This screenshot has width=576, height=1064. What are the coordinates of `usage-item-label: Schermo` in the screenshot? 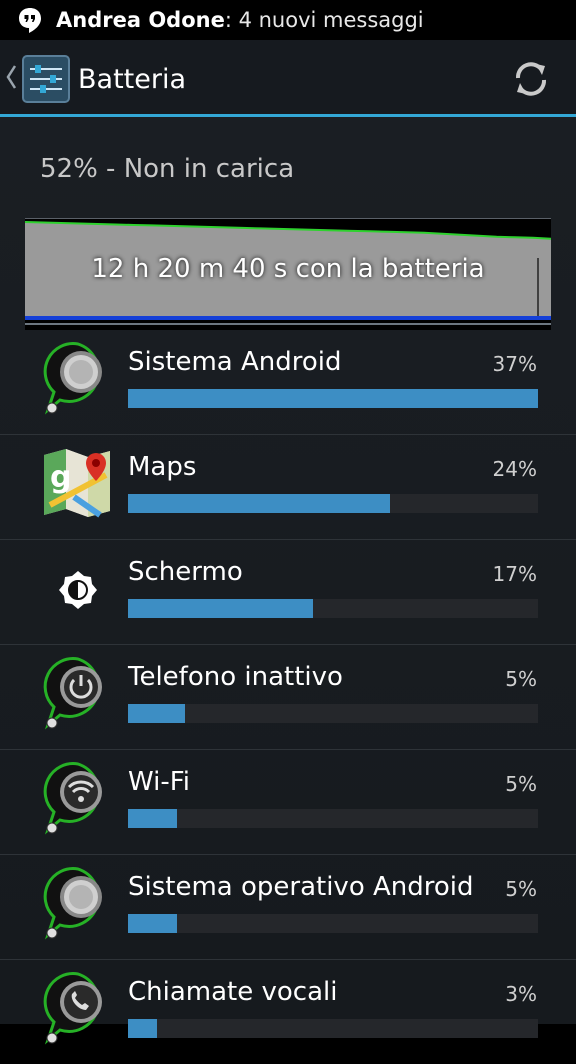 It's located at (185, 572).